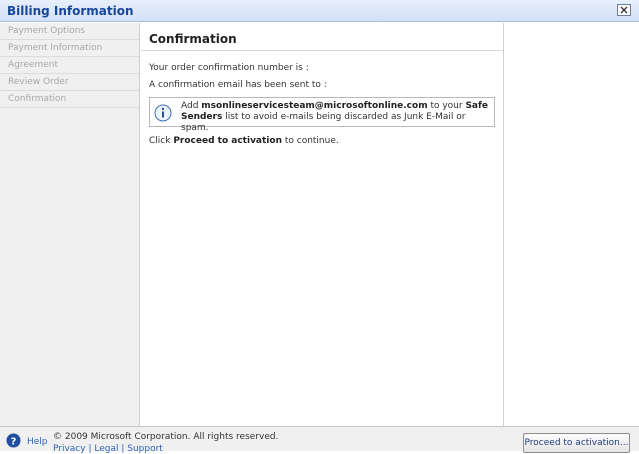 This screenshot has width=639, height=454. I want to click on step-review-order: Review Order, so click(69, 82).